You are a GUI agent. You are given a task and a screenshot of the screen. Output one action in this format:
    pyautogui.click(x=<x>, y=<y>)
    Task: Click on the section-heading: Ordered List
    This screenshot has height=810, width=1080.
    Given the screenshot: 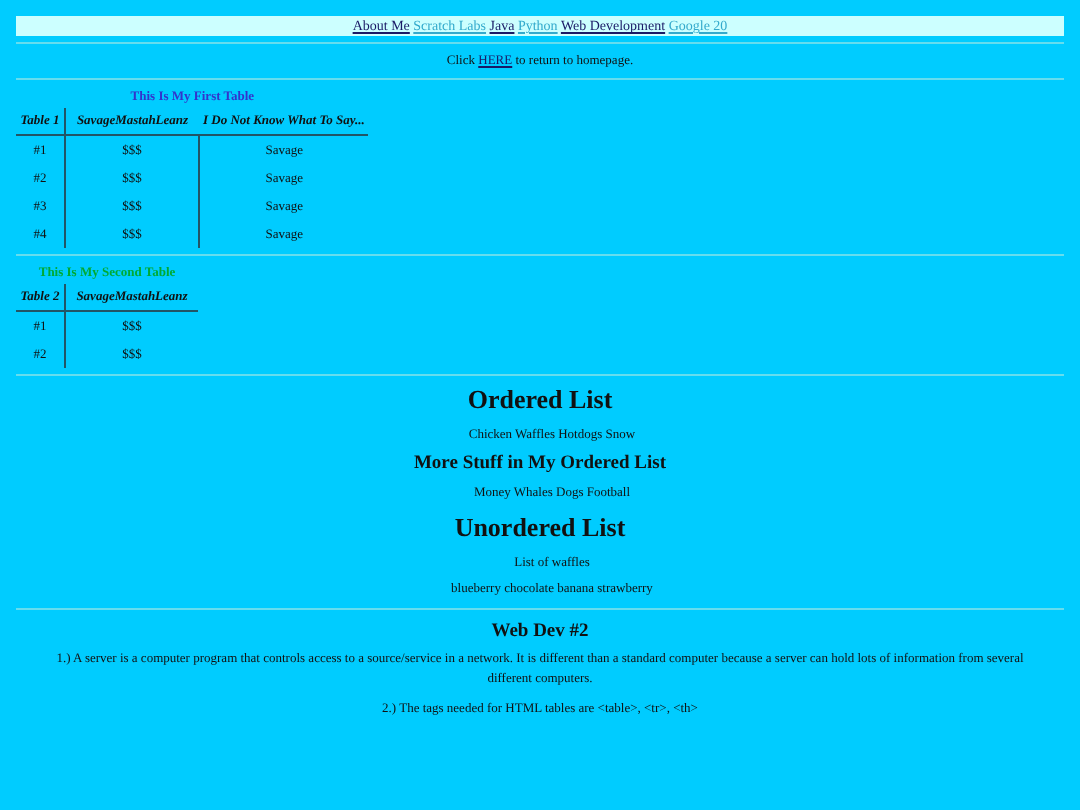 What is the action you would take?
    pyautogui.click(x=540, y=400)
    